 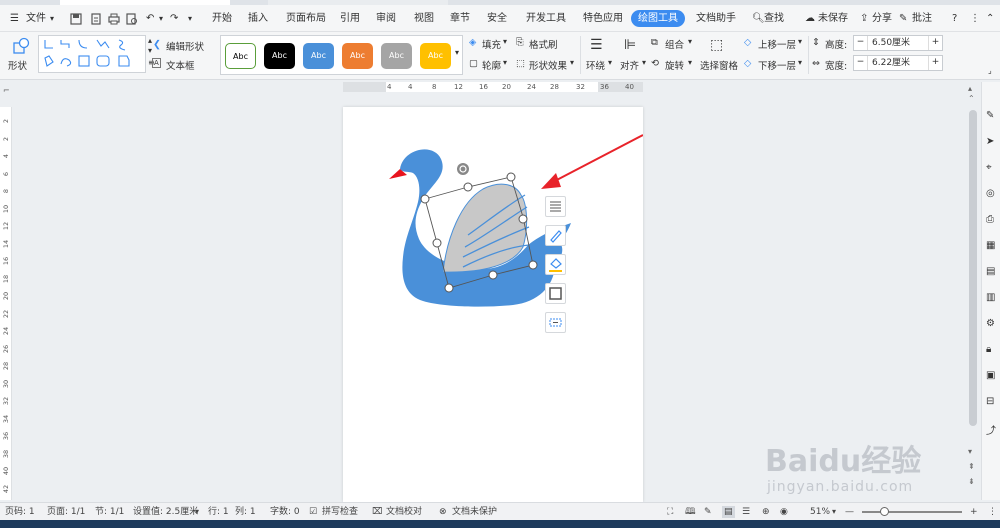 What do you see at coordinates (992, 142) in the screenshot?
I see `select-icon: ➤` at bounding box center [992, 142].